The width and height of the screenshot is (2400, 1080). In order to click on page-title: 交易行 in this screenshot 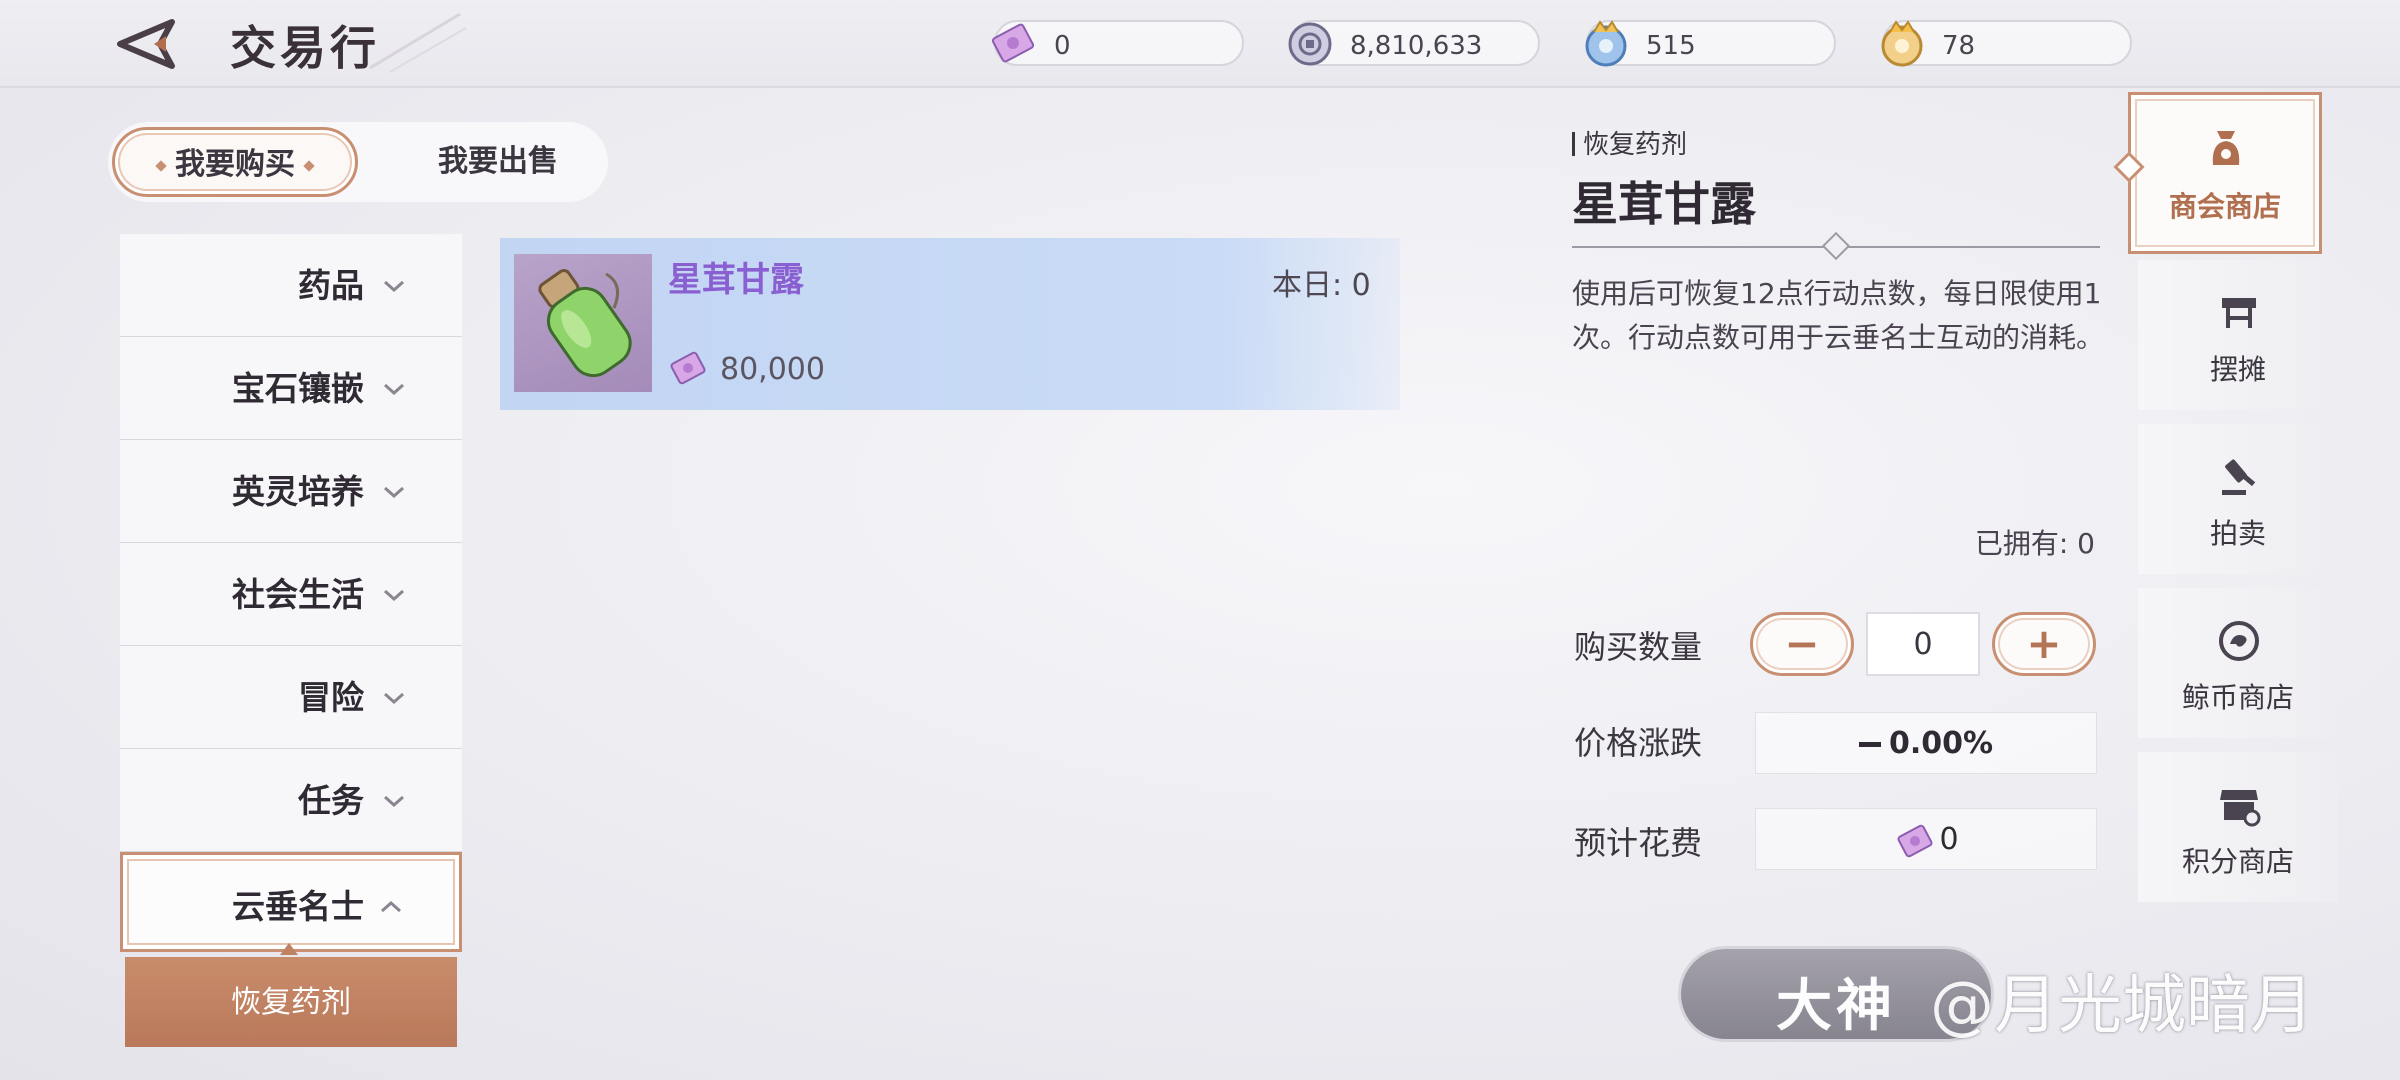, I will do `click(305, 48)`.